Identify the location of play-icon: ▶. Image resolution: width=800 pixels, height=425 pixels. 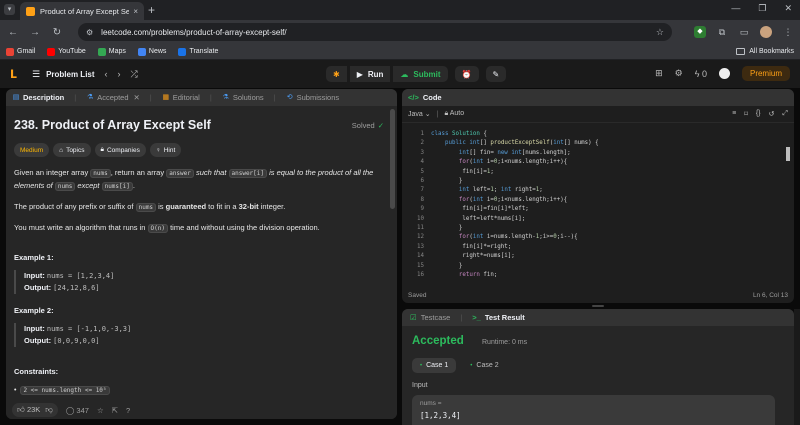
(359, 74).